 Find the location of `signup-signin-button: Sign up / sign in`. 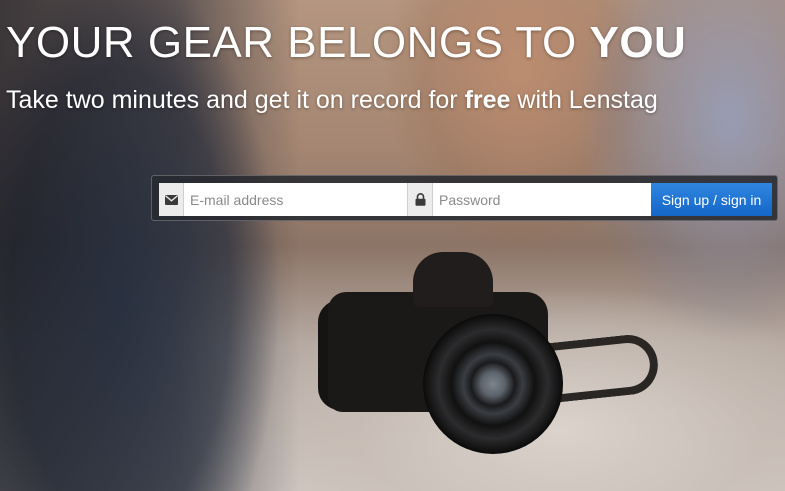

signup-signin-button: Sign up / sign in is located at coordinates (711, 199).